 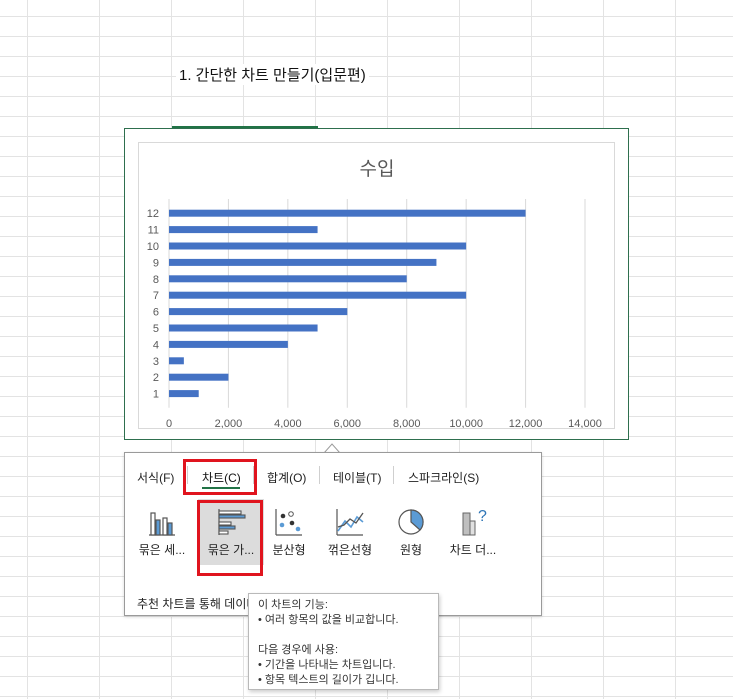 What do you see at coordinates (377, 169) in the screenshot?
I see `chart-title: 수입` at bounding box center [377, 169].